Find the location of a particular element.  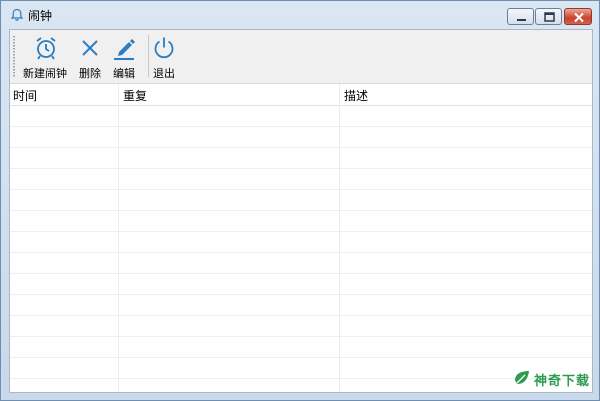

watermark: 神奇下载 is located at coordinates (554, 379).